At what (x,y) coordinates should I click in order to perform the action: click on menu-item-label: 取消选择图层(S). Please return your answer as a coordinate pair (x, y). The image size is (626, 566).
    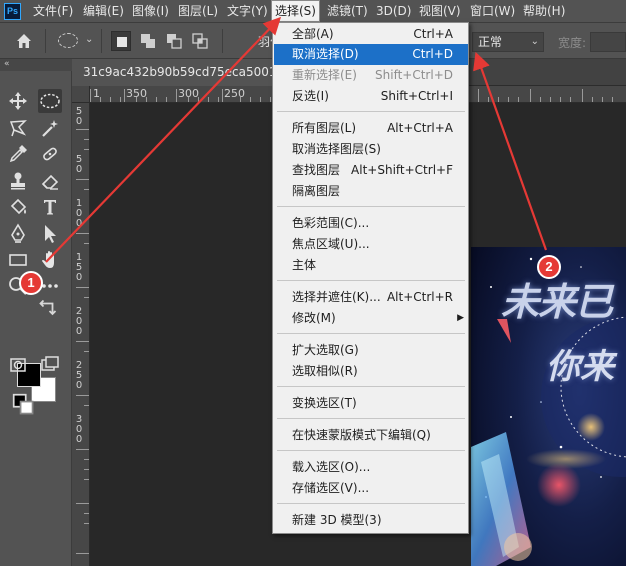
    Looking at the image, I should click on (336, 149).